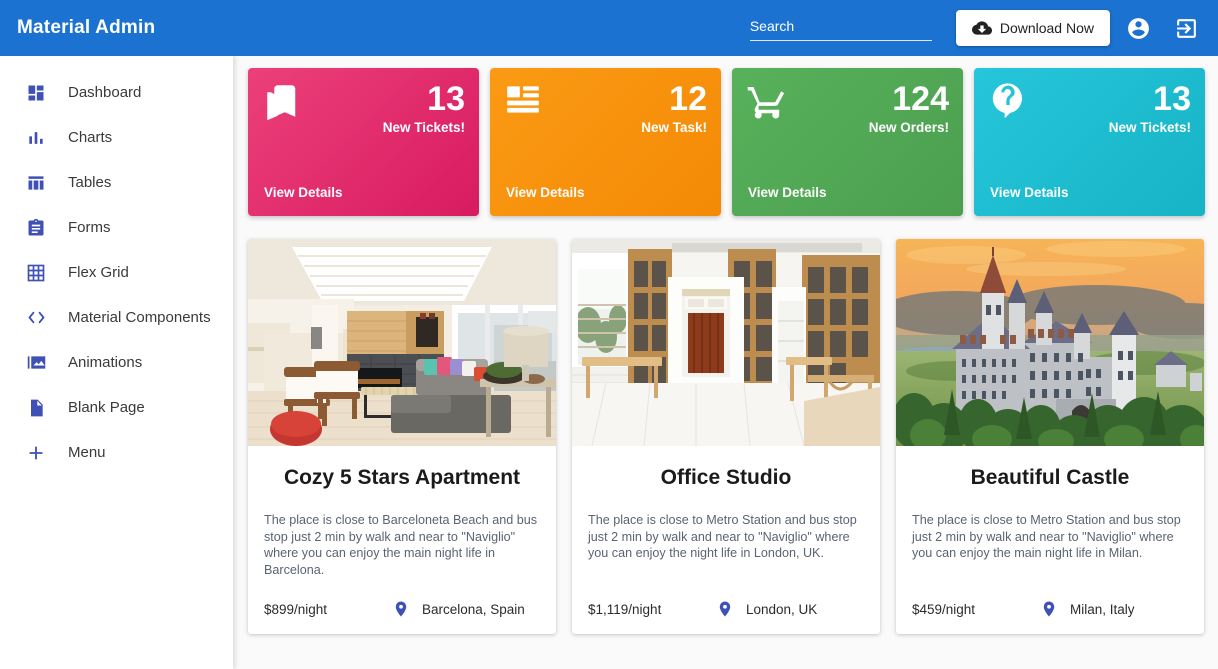  I want to click on list-view-icon, so click(525, 101).